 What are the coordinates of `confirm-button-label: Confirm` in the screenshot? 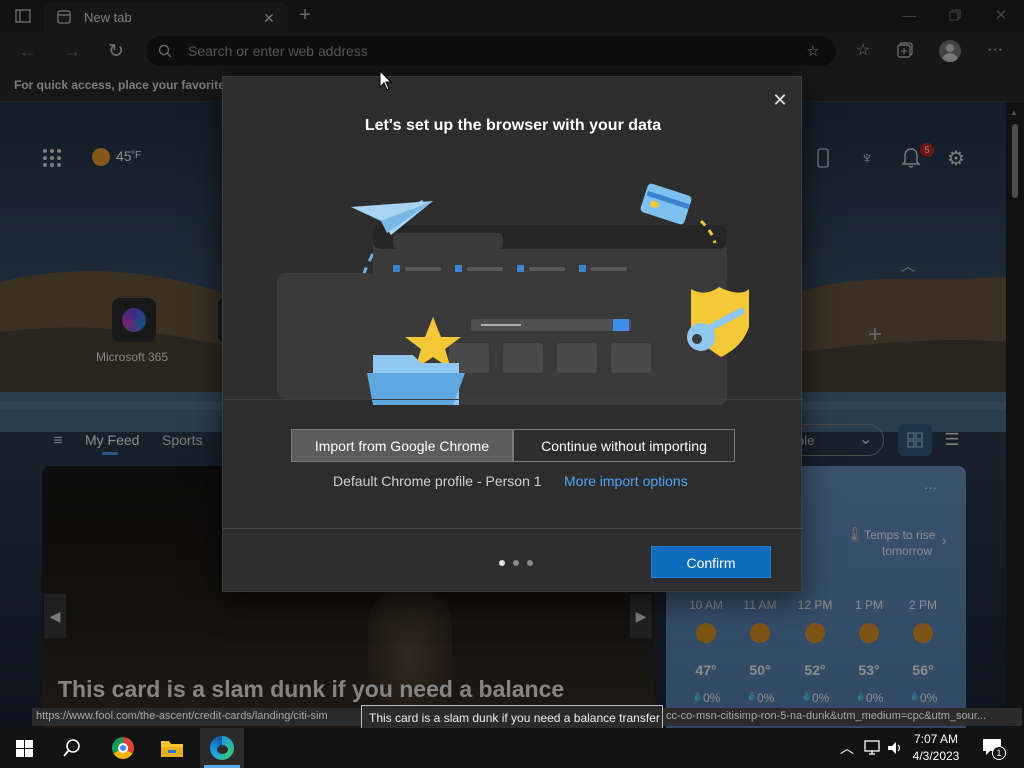 It's located at (711, 563).